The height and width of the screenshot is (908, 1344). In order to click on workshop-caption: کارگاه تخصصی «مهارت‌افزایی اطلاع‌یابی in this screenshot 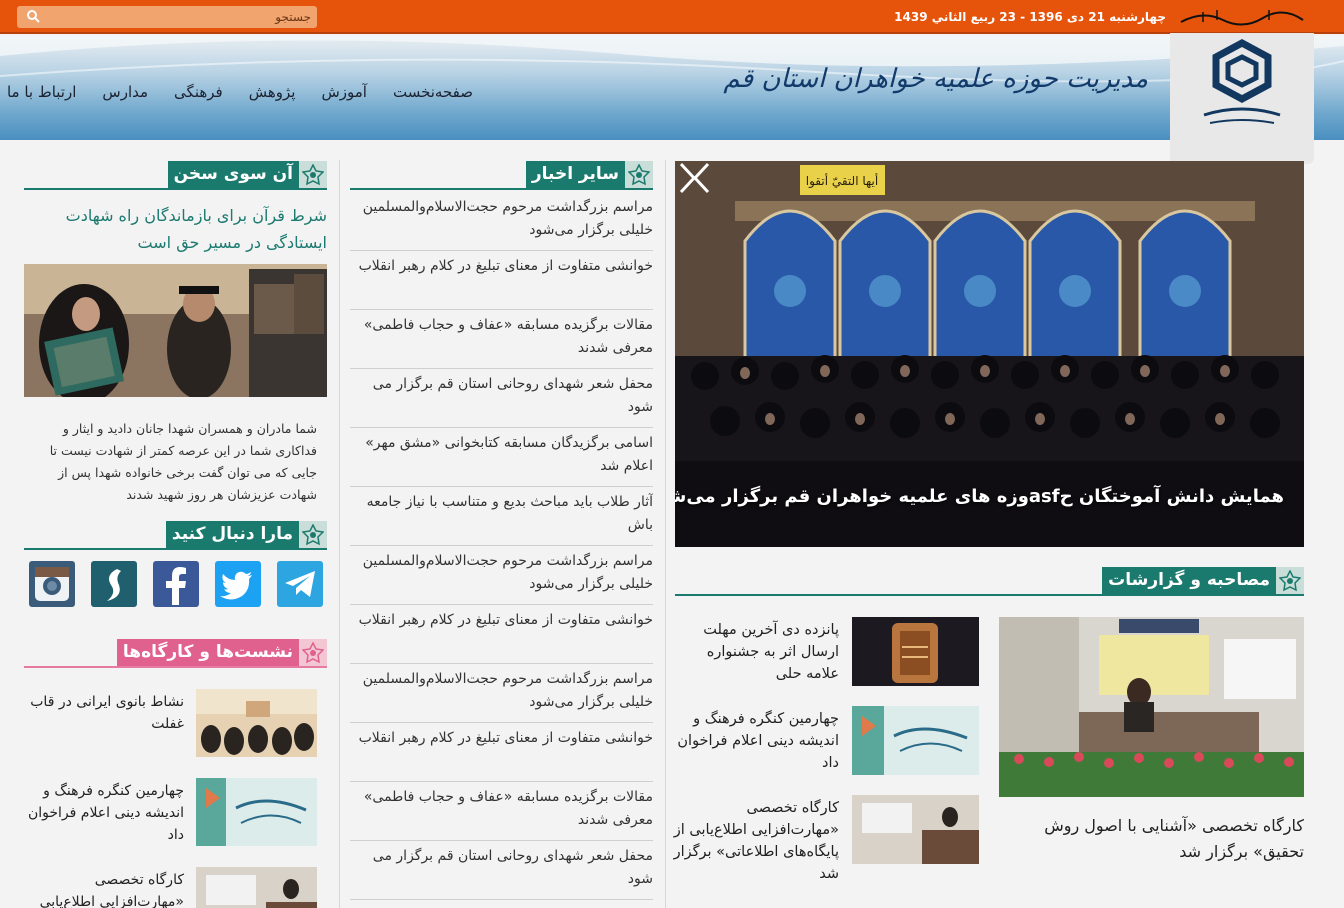, I will do `click(104, 888)`.